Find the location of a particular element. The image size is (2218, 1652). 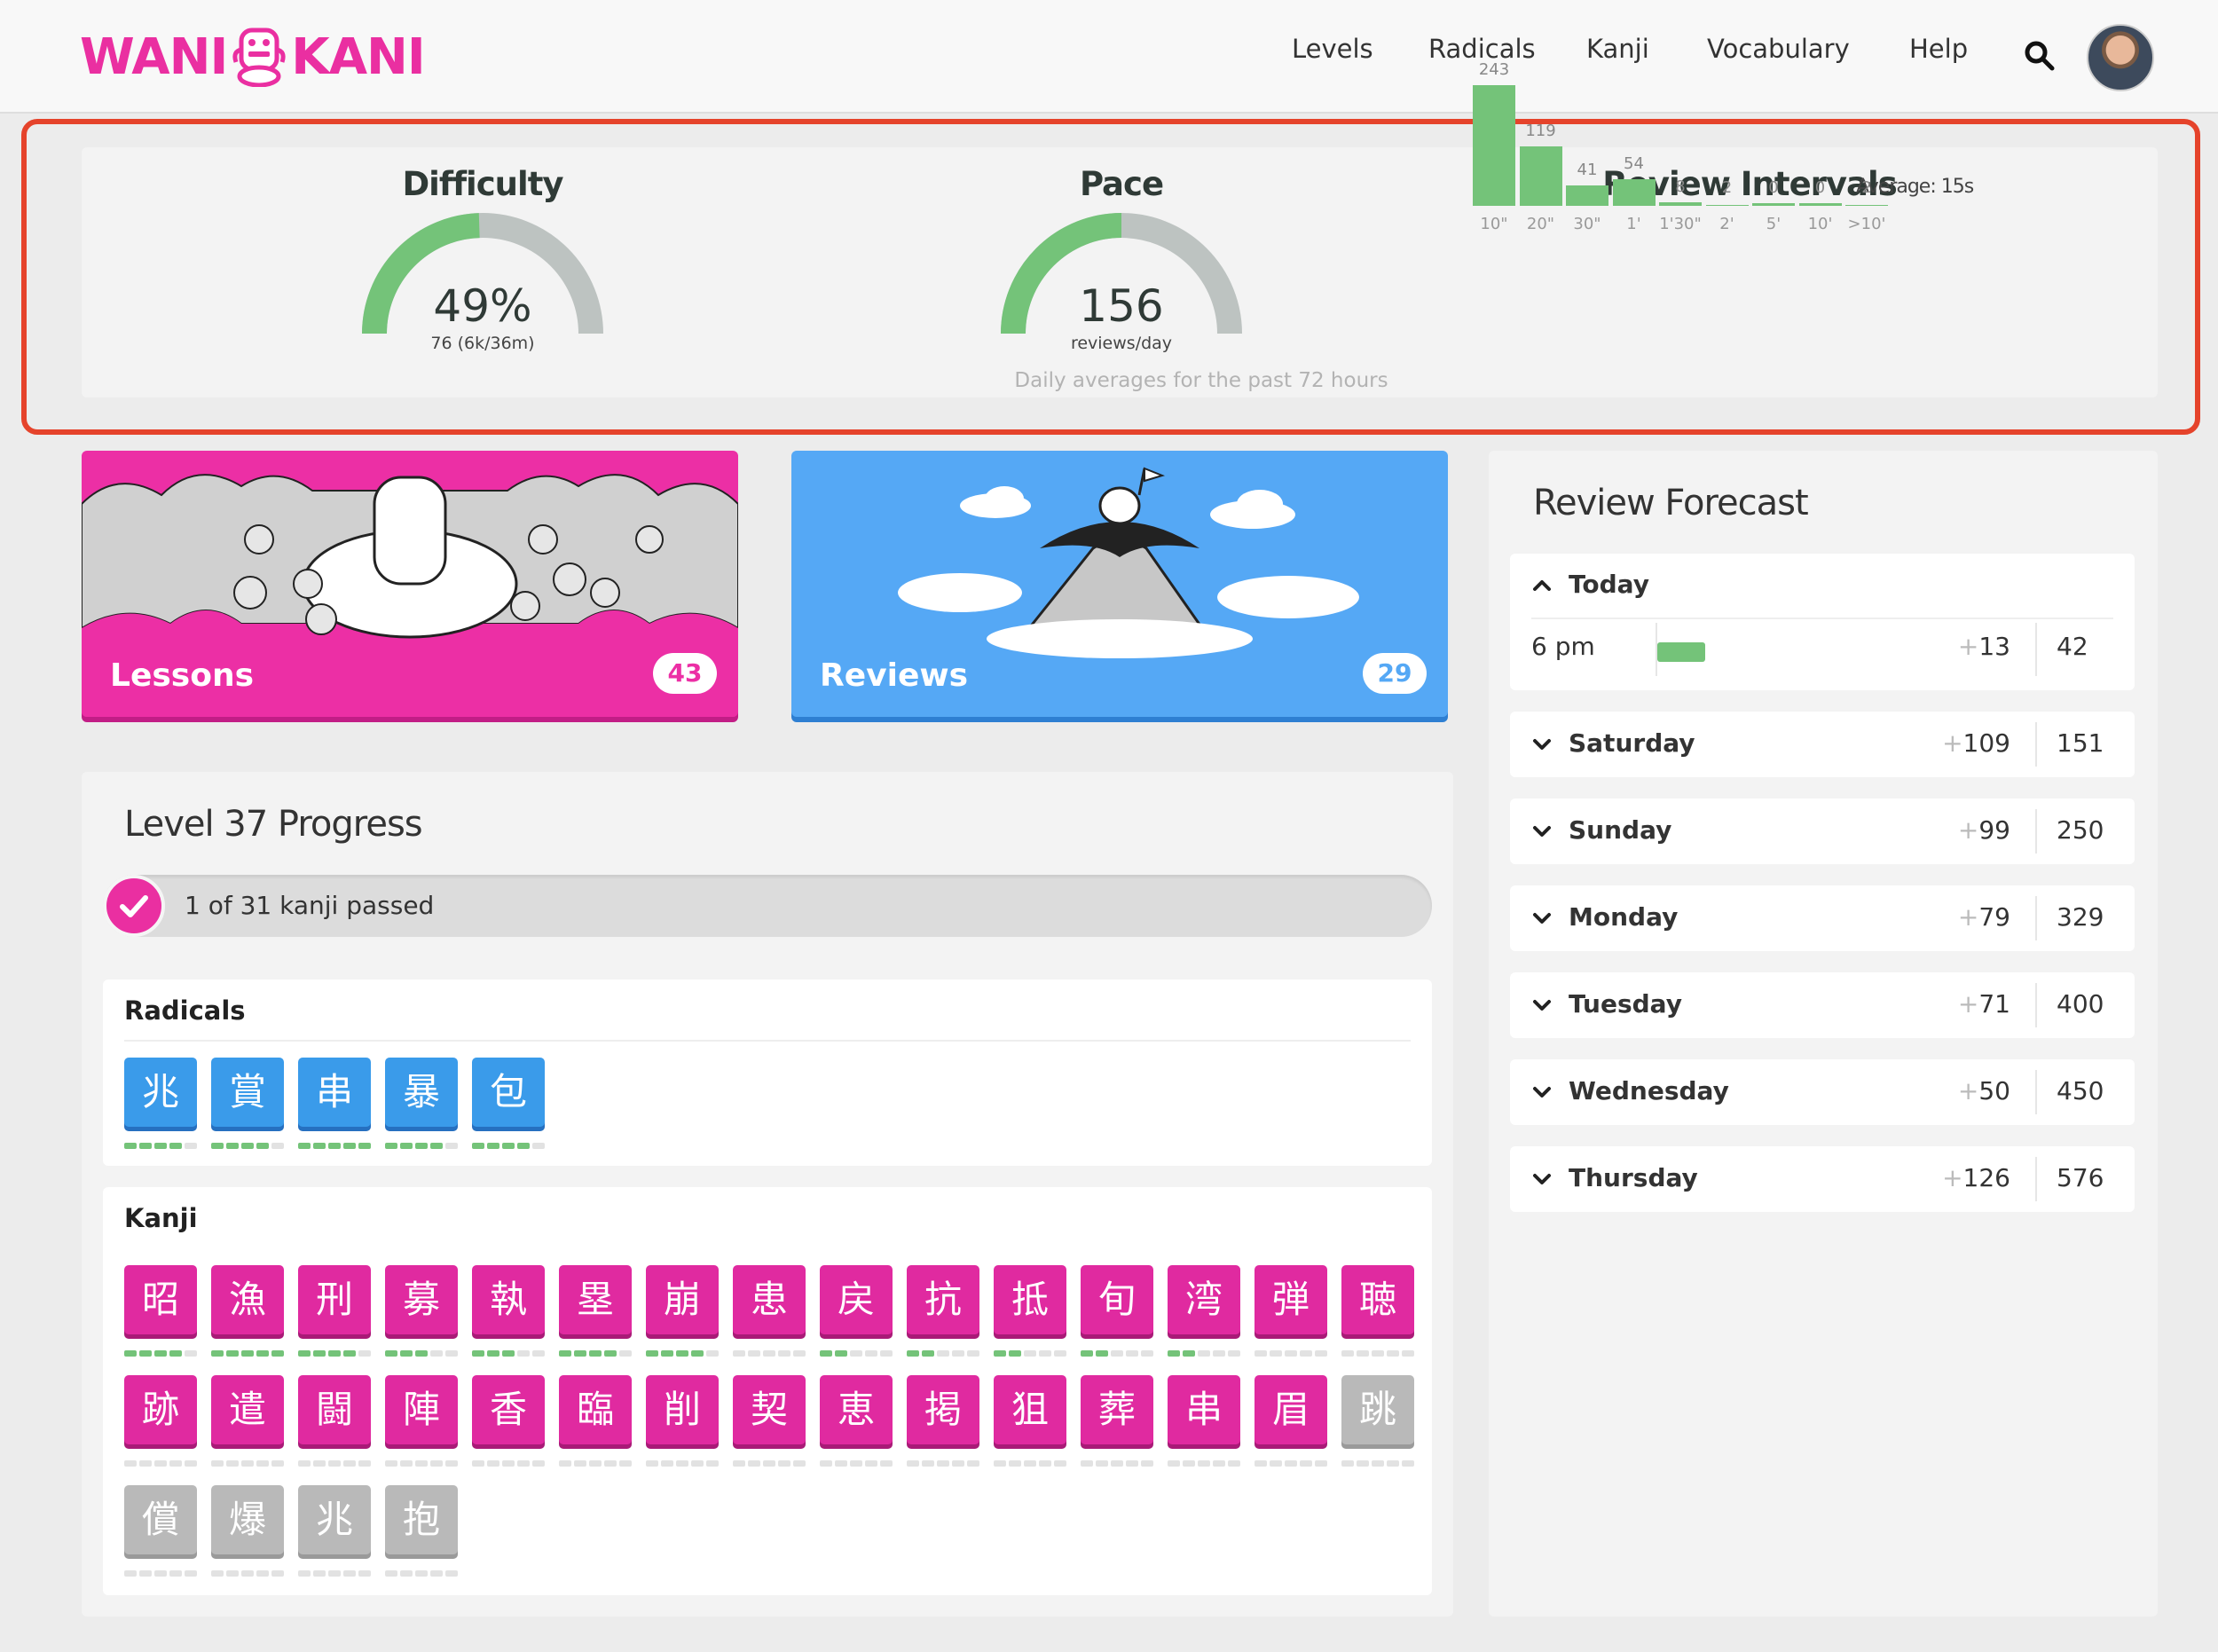

radicals-section-title: Radicals is located at coordinates (185, 1010).